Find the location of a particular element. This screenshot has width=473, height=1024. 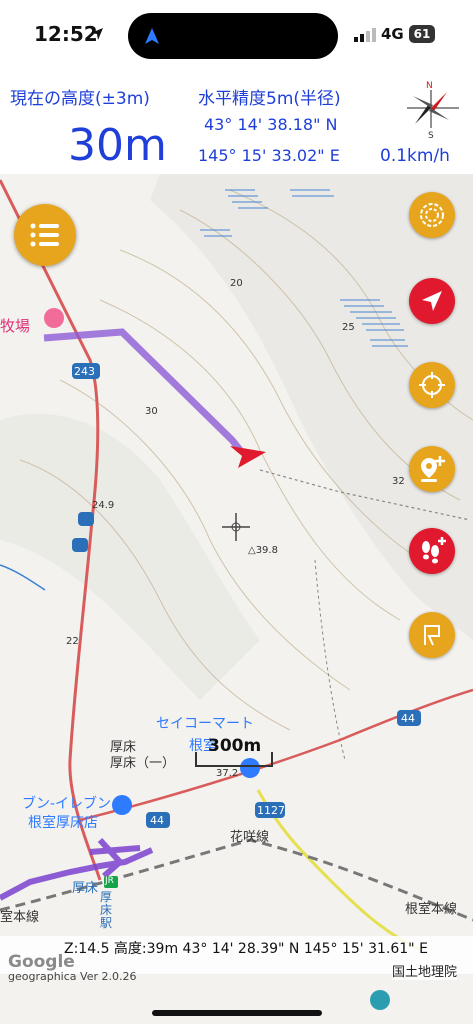

route-shield-1127: 1127 is located at coordinates (271, 810).